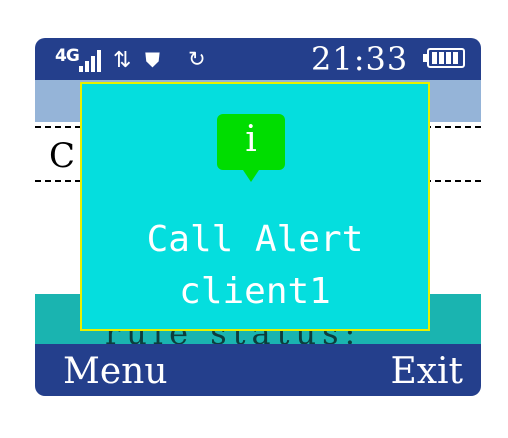 This screenshot has width=508, height=438. What do you see at coordinates (62, 156) in the screenshot?
I see `list-item-label: C` at bounding box center [62, 156].